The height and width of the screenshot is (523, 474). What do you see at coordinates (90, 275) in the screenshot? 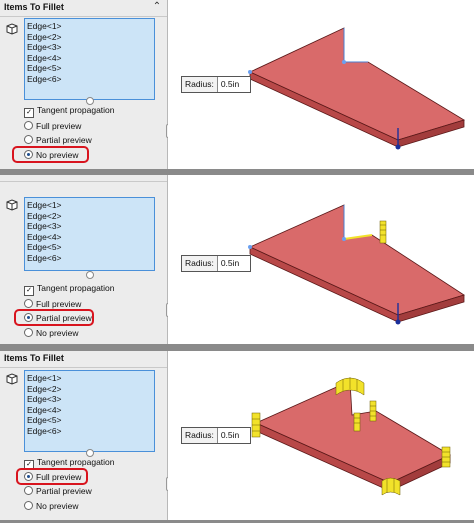
I see `list-resize-handle` at bounding box center [90, 275].